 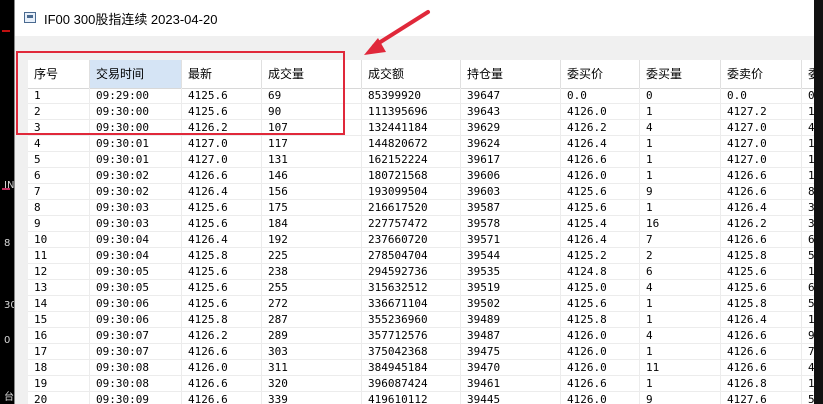 I want to click on cell-col-volume: 272, so click(x=312, y=304).